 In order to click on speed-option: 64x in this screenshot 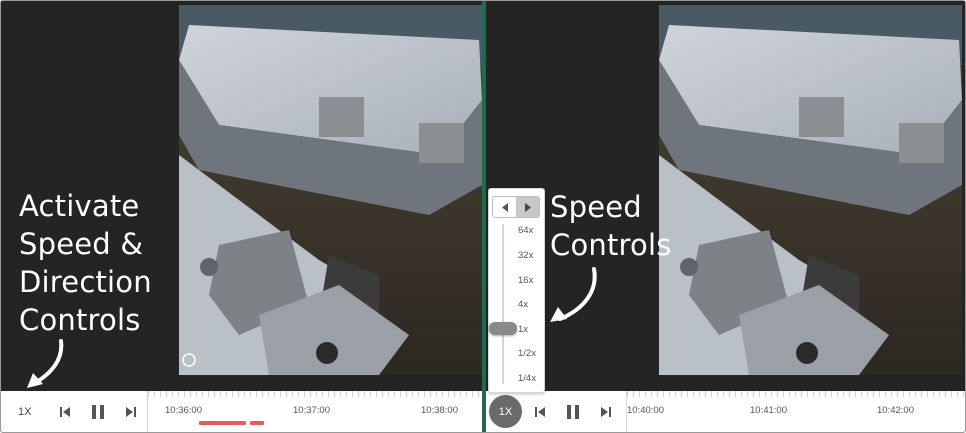, I will do `click(525, 230)`.